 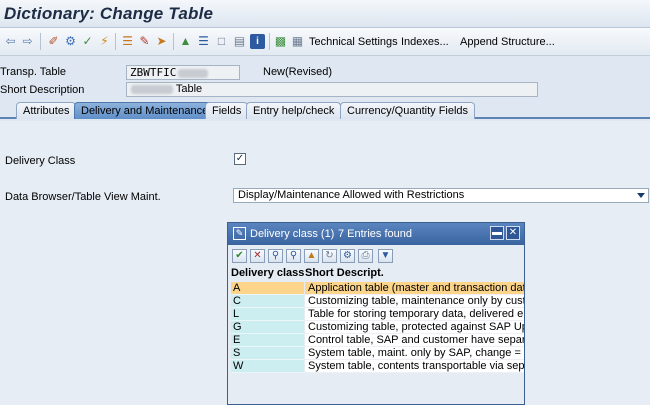 What do you see at coordinates (239, 256) in the screenshot?
I see `continue-icon: ✔` at bounding box center [239, 256].